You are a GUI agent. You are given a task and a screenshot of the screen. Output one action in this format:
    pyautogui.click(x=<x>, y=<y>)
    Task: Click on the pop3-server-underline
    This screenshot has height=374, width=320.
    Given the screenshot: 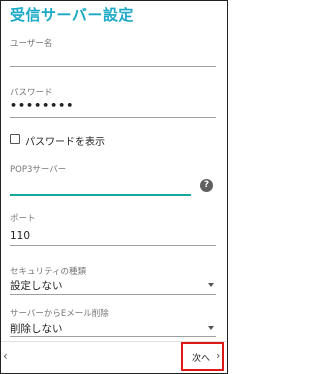 What is the action you would take?
    pyautogui.click(x=100, y=195)
    